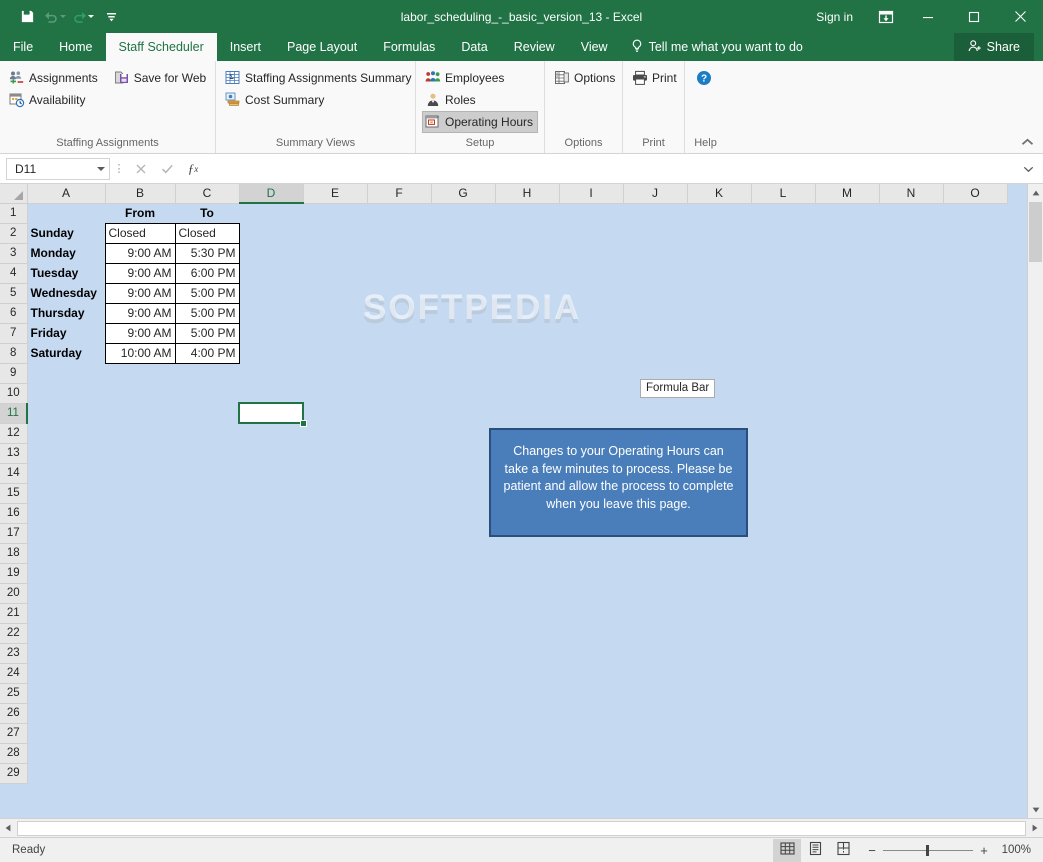 The width and height of the screenshot is (1043, 862). Describe the element at coordinates (207, 533) in the screenshot. I see `cell-C17` at that location.